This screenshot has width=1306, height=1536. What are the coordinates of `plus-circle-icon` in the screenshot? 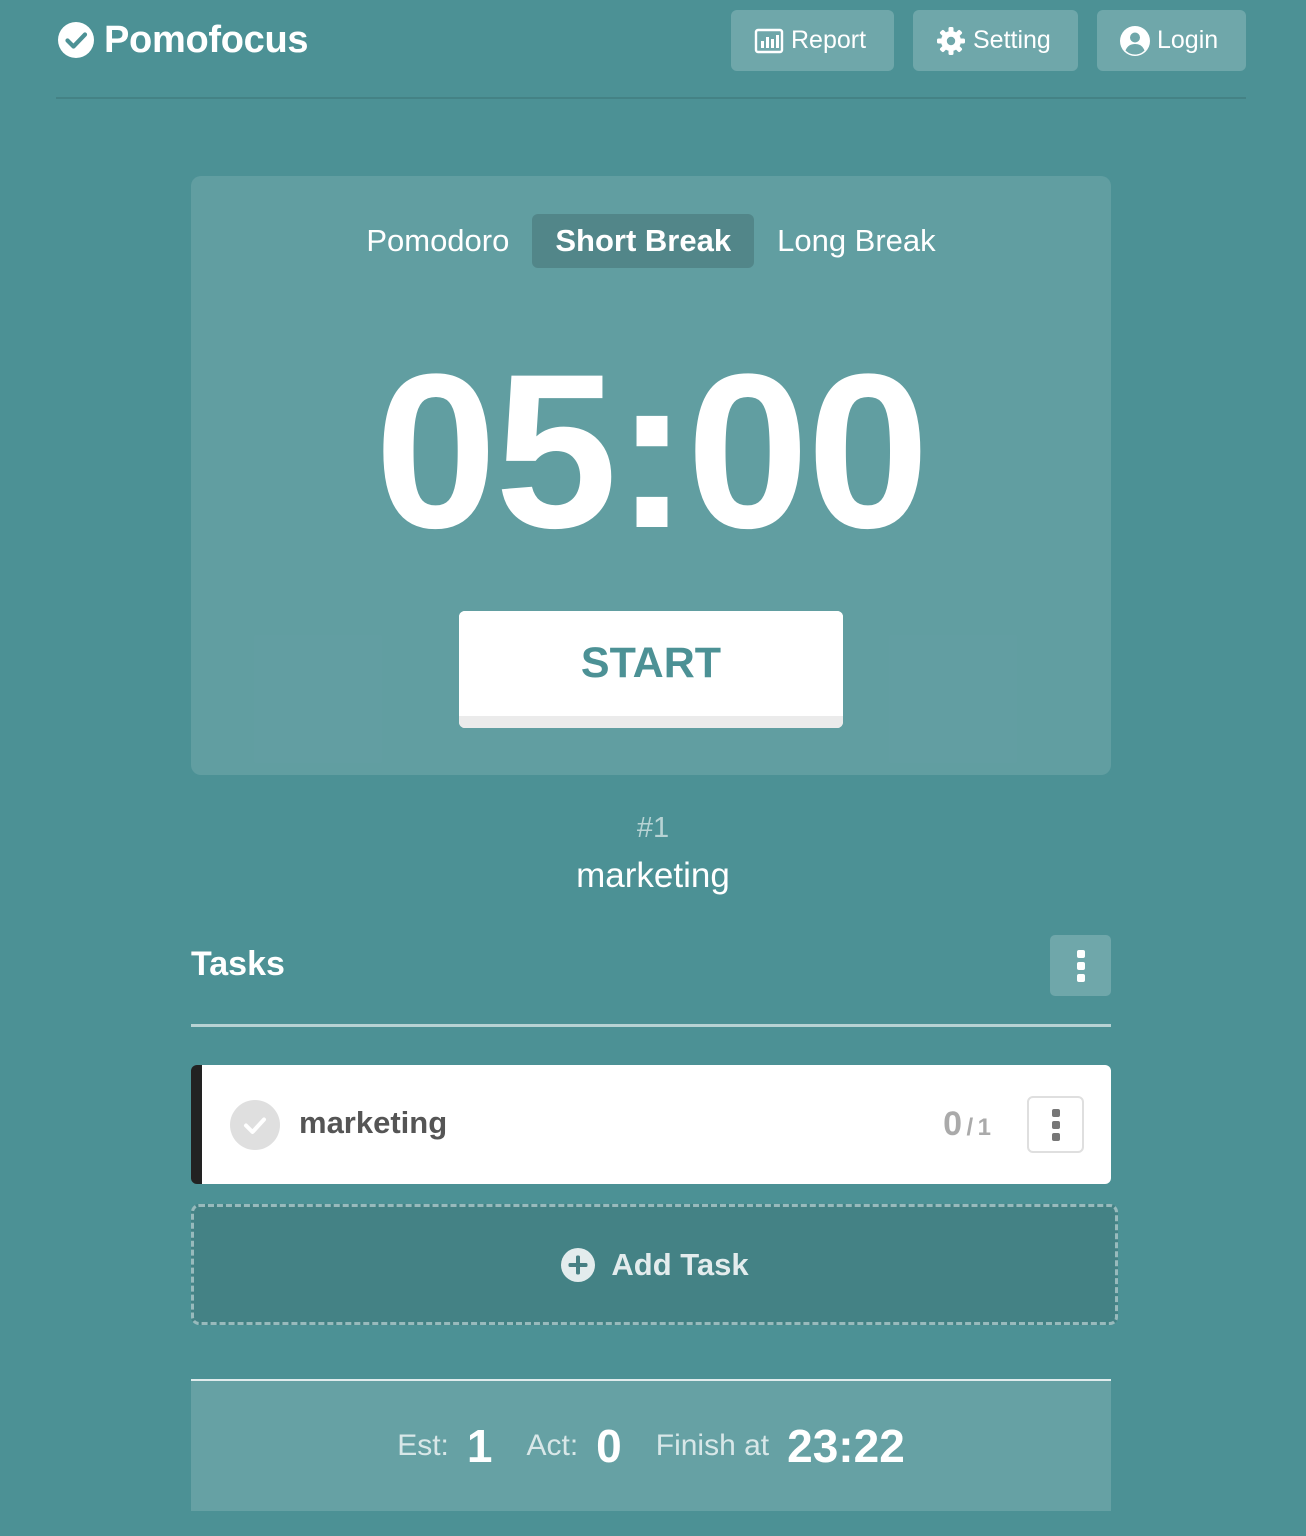 It's located at (578, 1264).